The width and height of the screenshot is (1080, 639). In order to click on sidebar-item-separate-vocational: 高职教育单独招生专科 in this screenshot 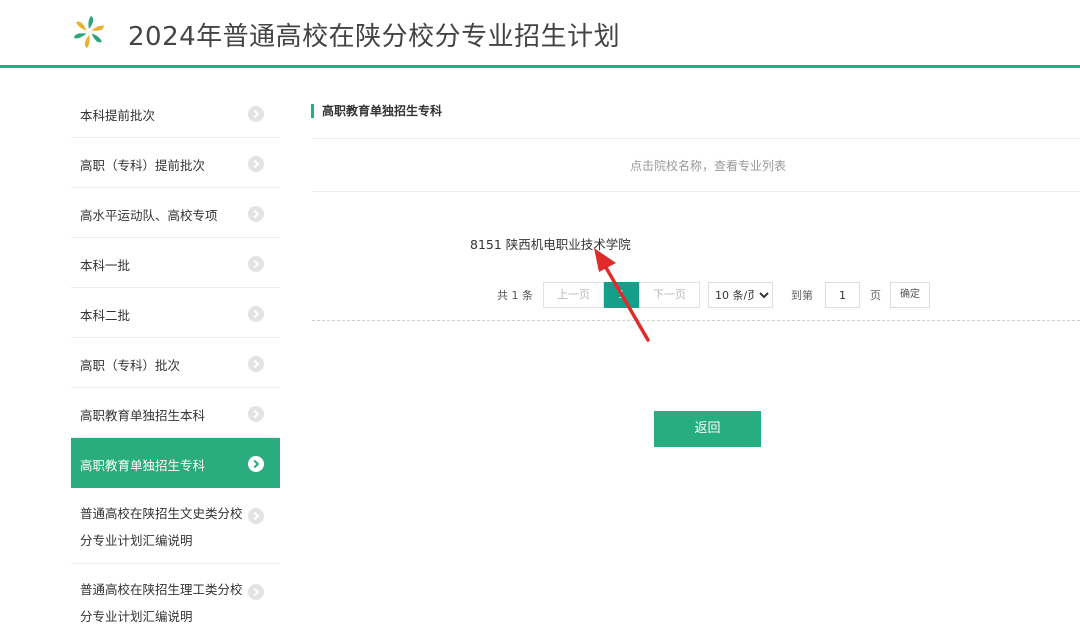, I will do `click(175, 463)`.